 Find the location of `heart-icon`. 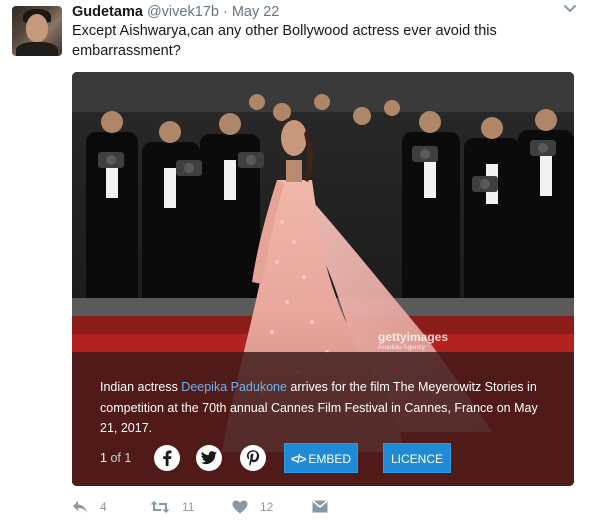

heart-icon is located at coordinates (240, 507).